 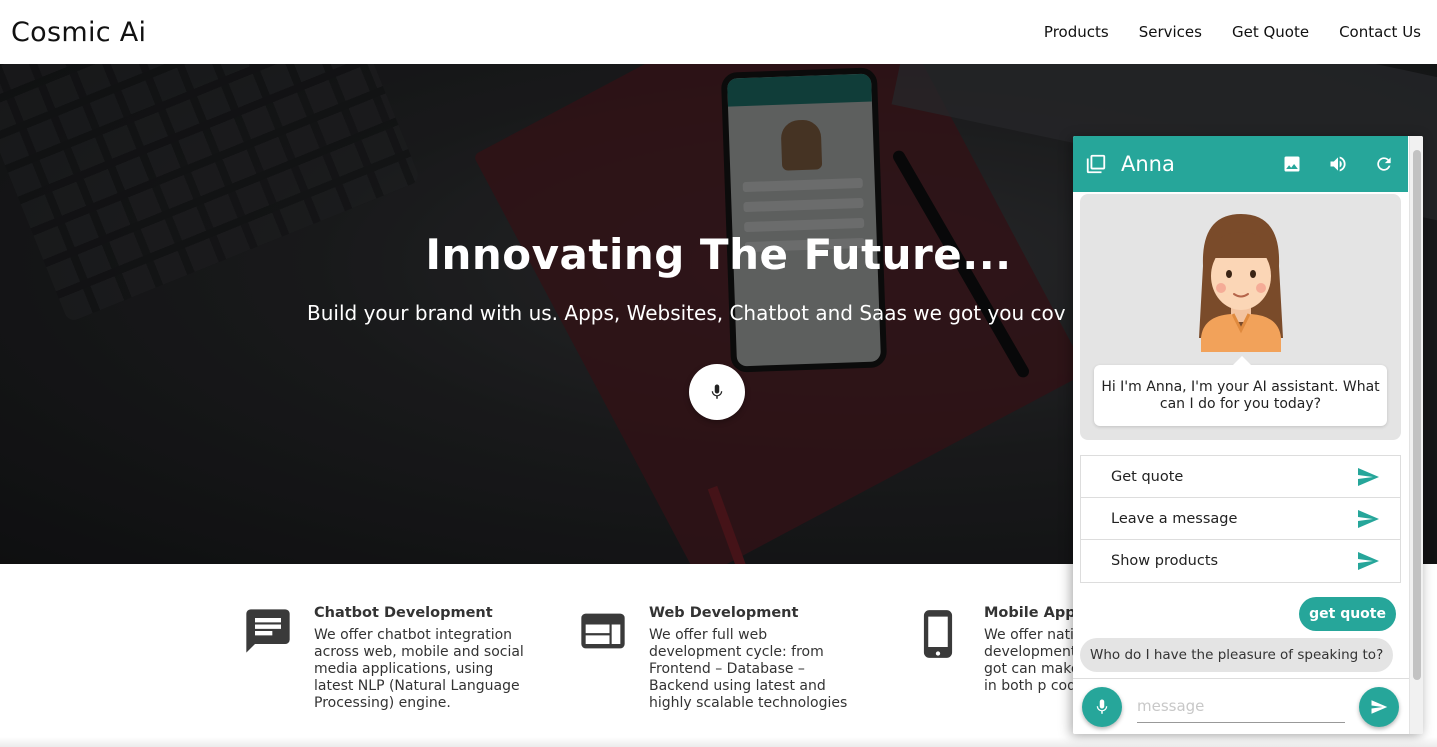 I want to click on message-input, so click(x=1241, y=706).